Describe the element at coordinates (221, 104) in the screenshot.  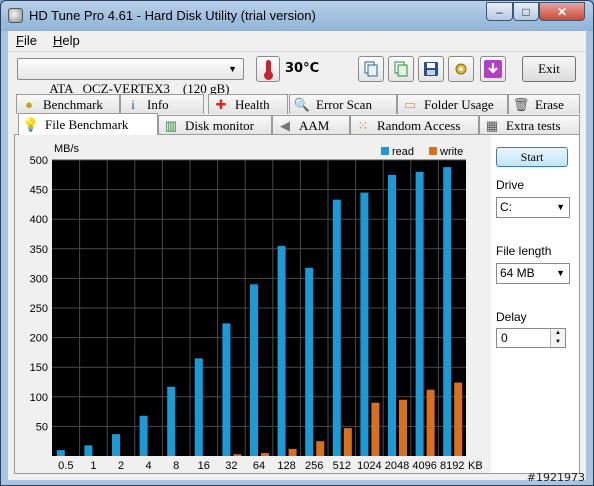
I see `health-icon: ✚` at that location.